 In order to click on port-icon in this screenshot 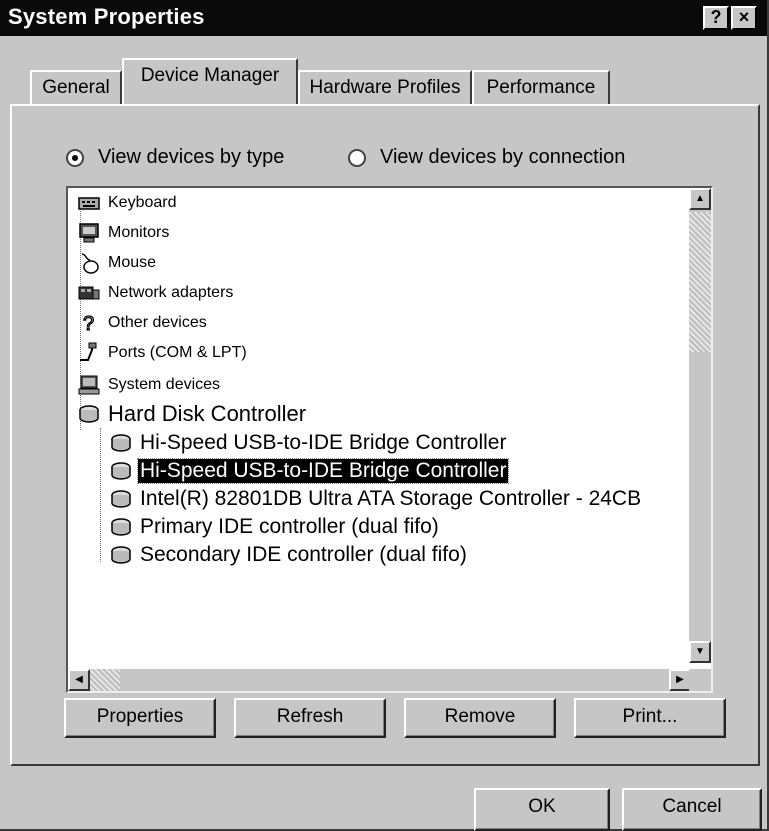, I will do `click(88, 351)`.